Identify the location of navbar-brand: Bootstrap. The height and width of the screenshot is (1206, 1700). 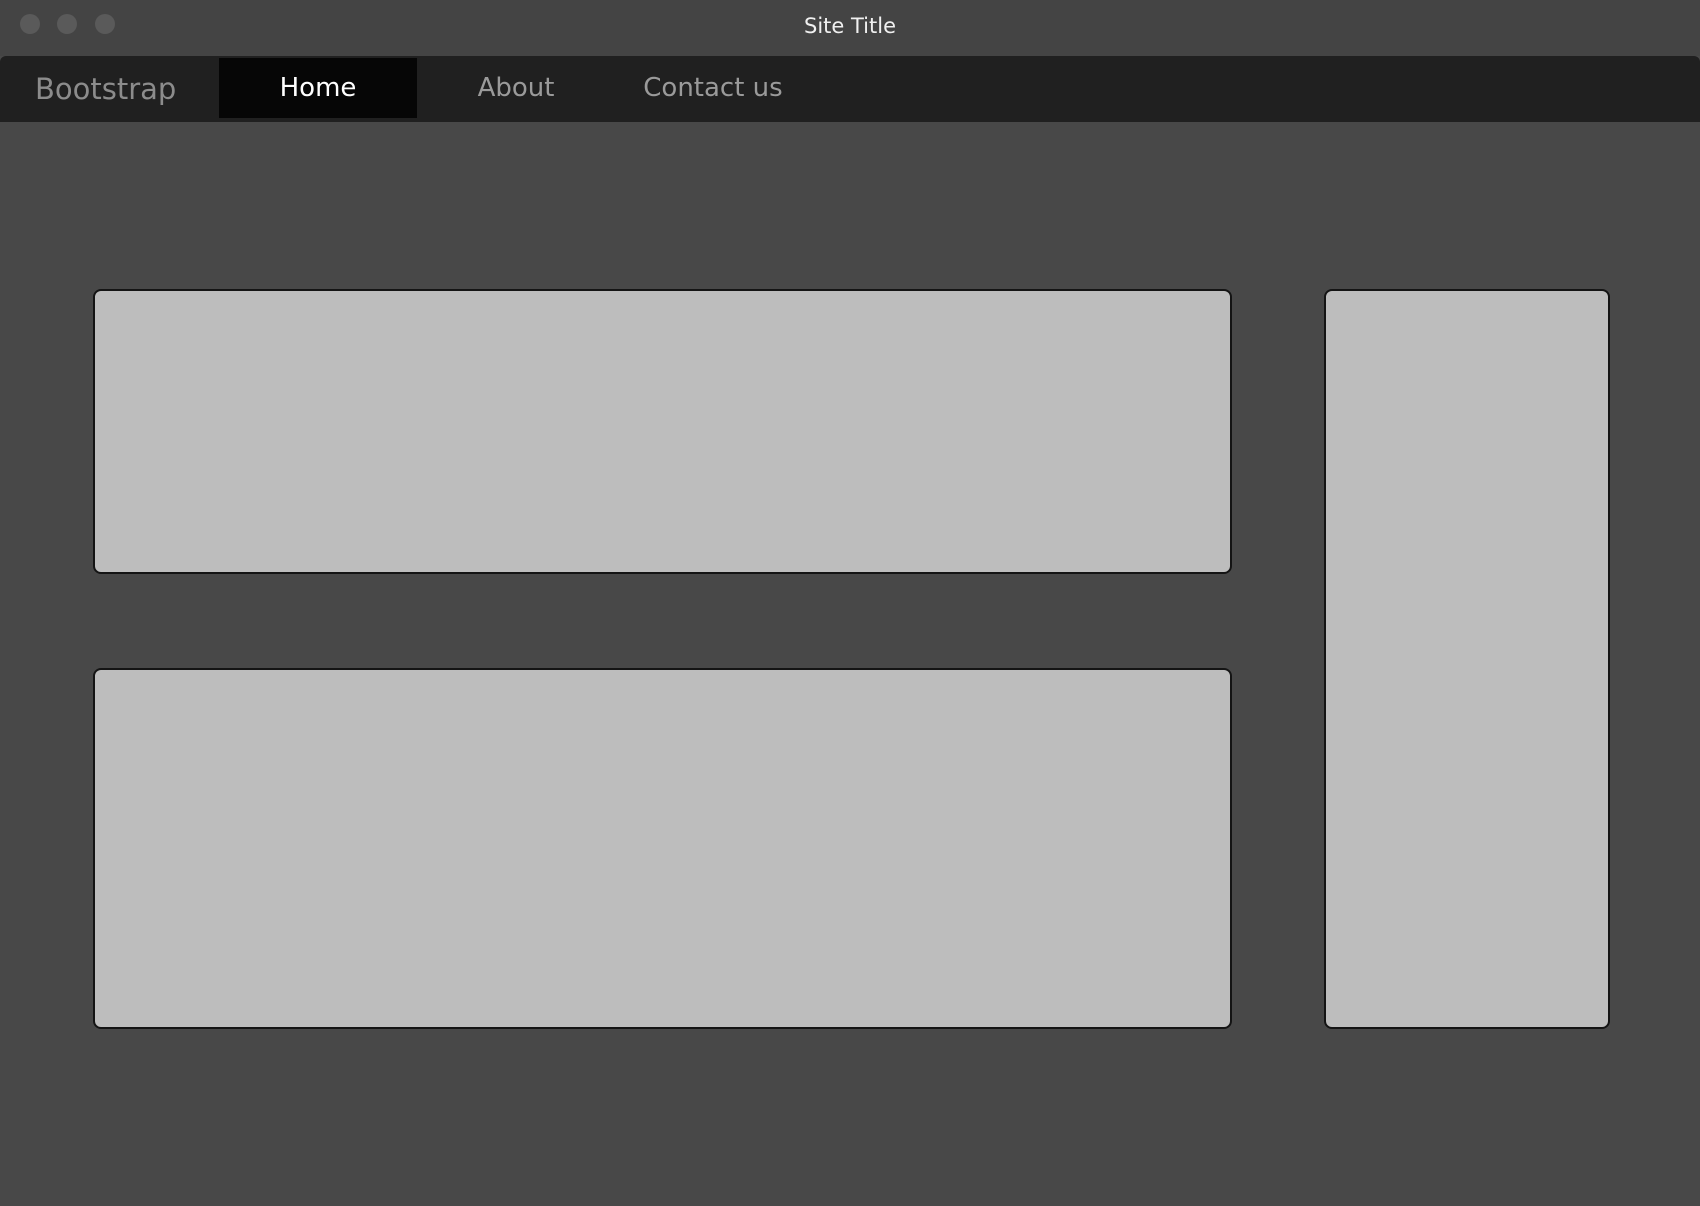
(105, 89).